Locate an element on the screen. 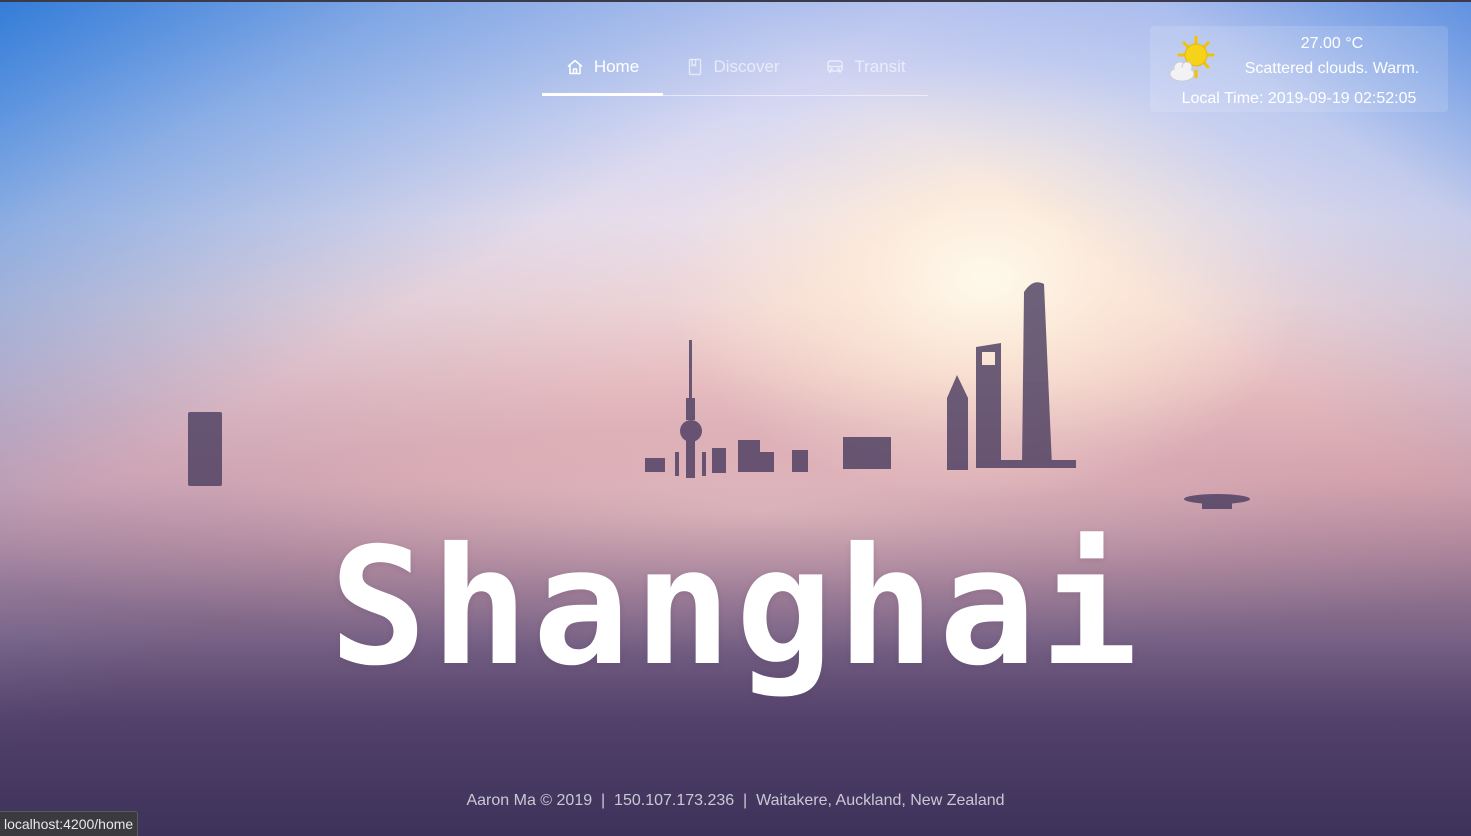 This screenshot has width=1471, height=836. tab-transit: Transit is located at coordinates (866, 67).